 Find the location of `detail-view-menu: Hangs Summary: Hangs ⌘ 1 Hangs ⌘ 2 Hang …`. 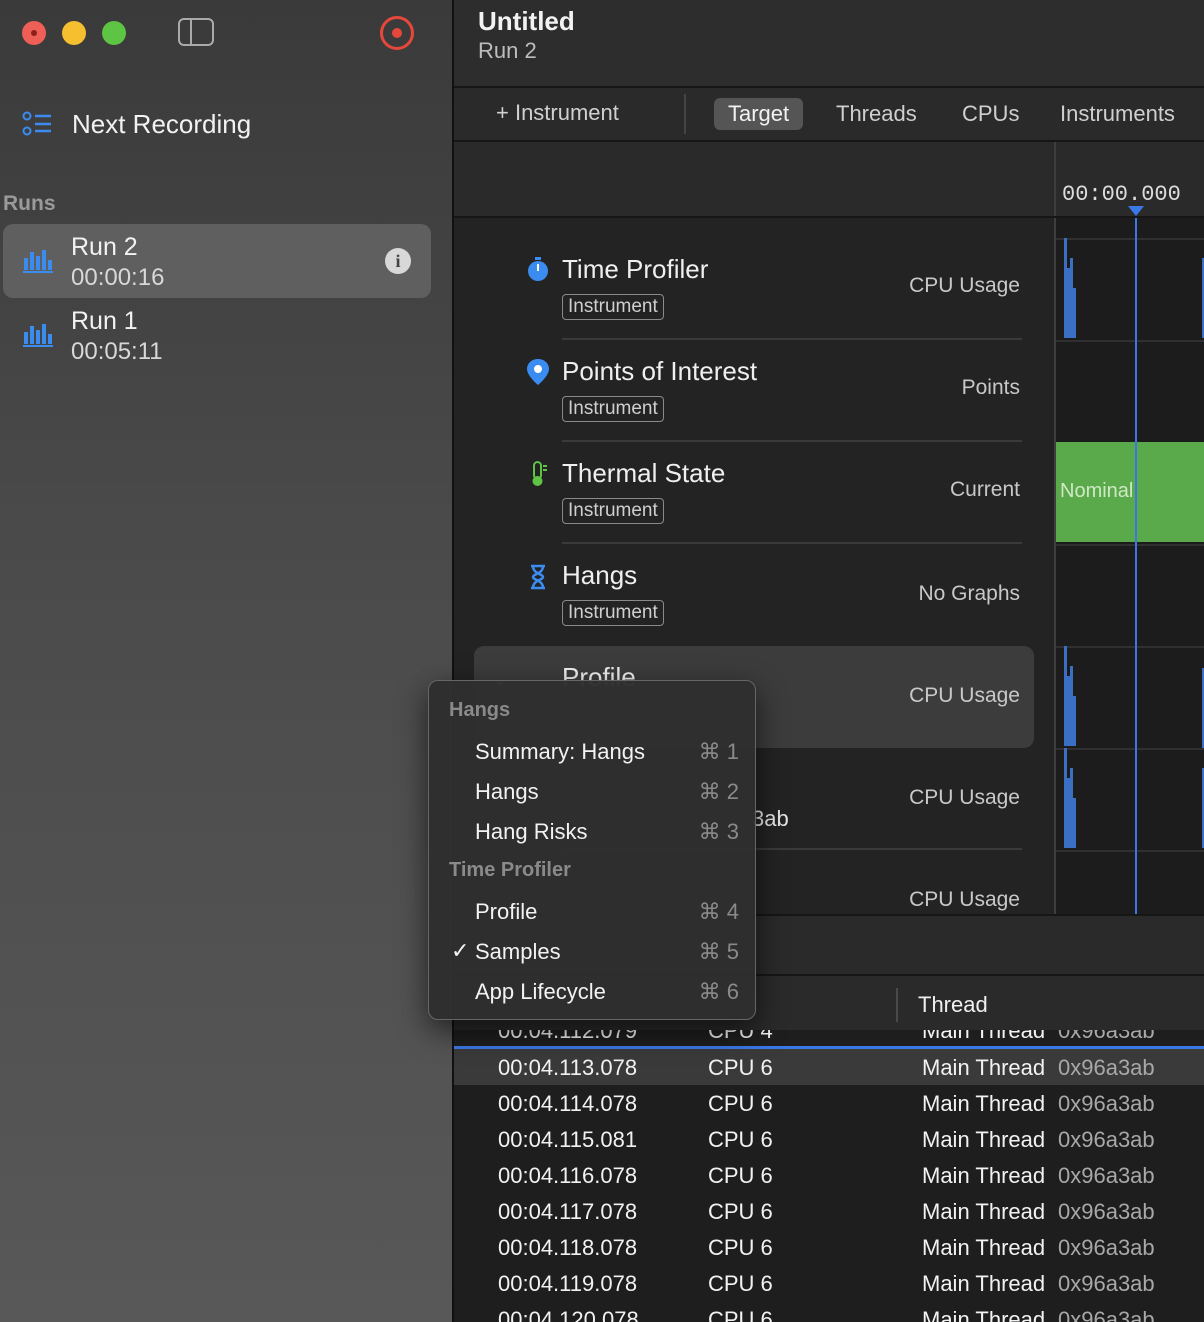

detail-view-menu: Hangs Summary: Hangs ⌘ 1 Hangs ⌘ 2 Hang … is located at coordinates (592, 850).